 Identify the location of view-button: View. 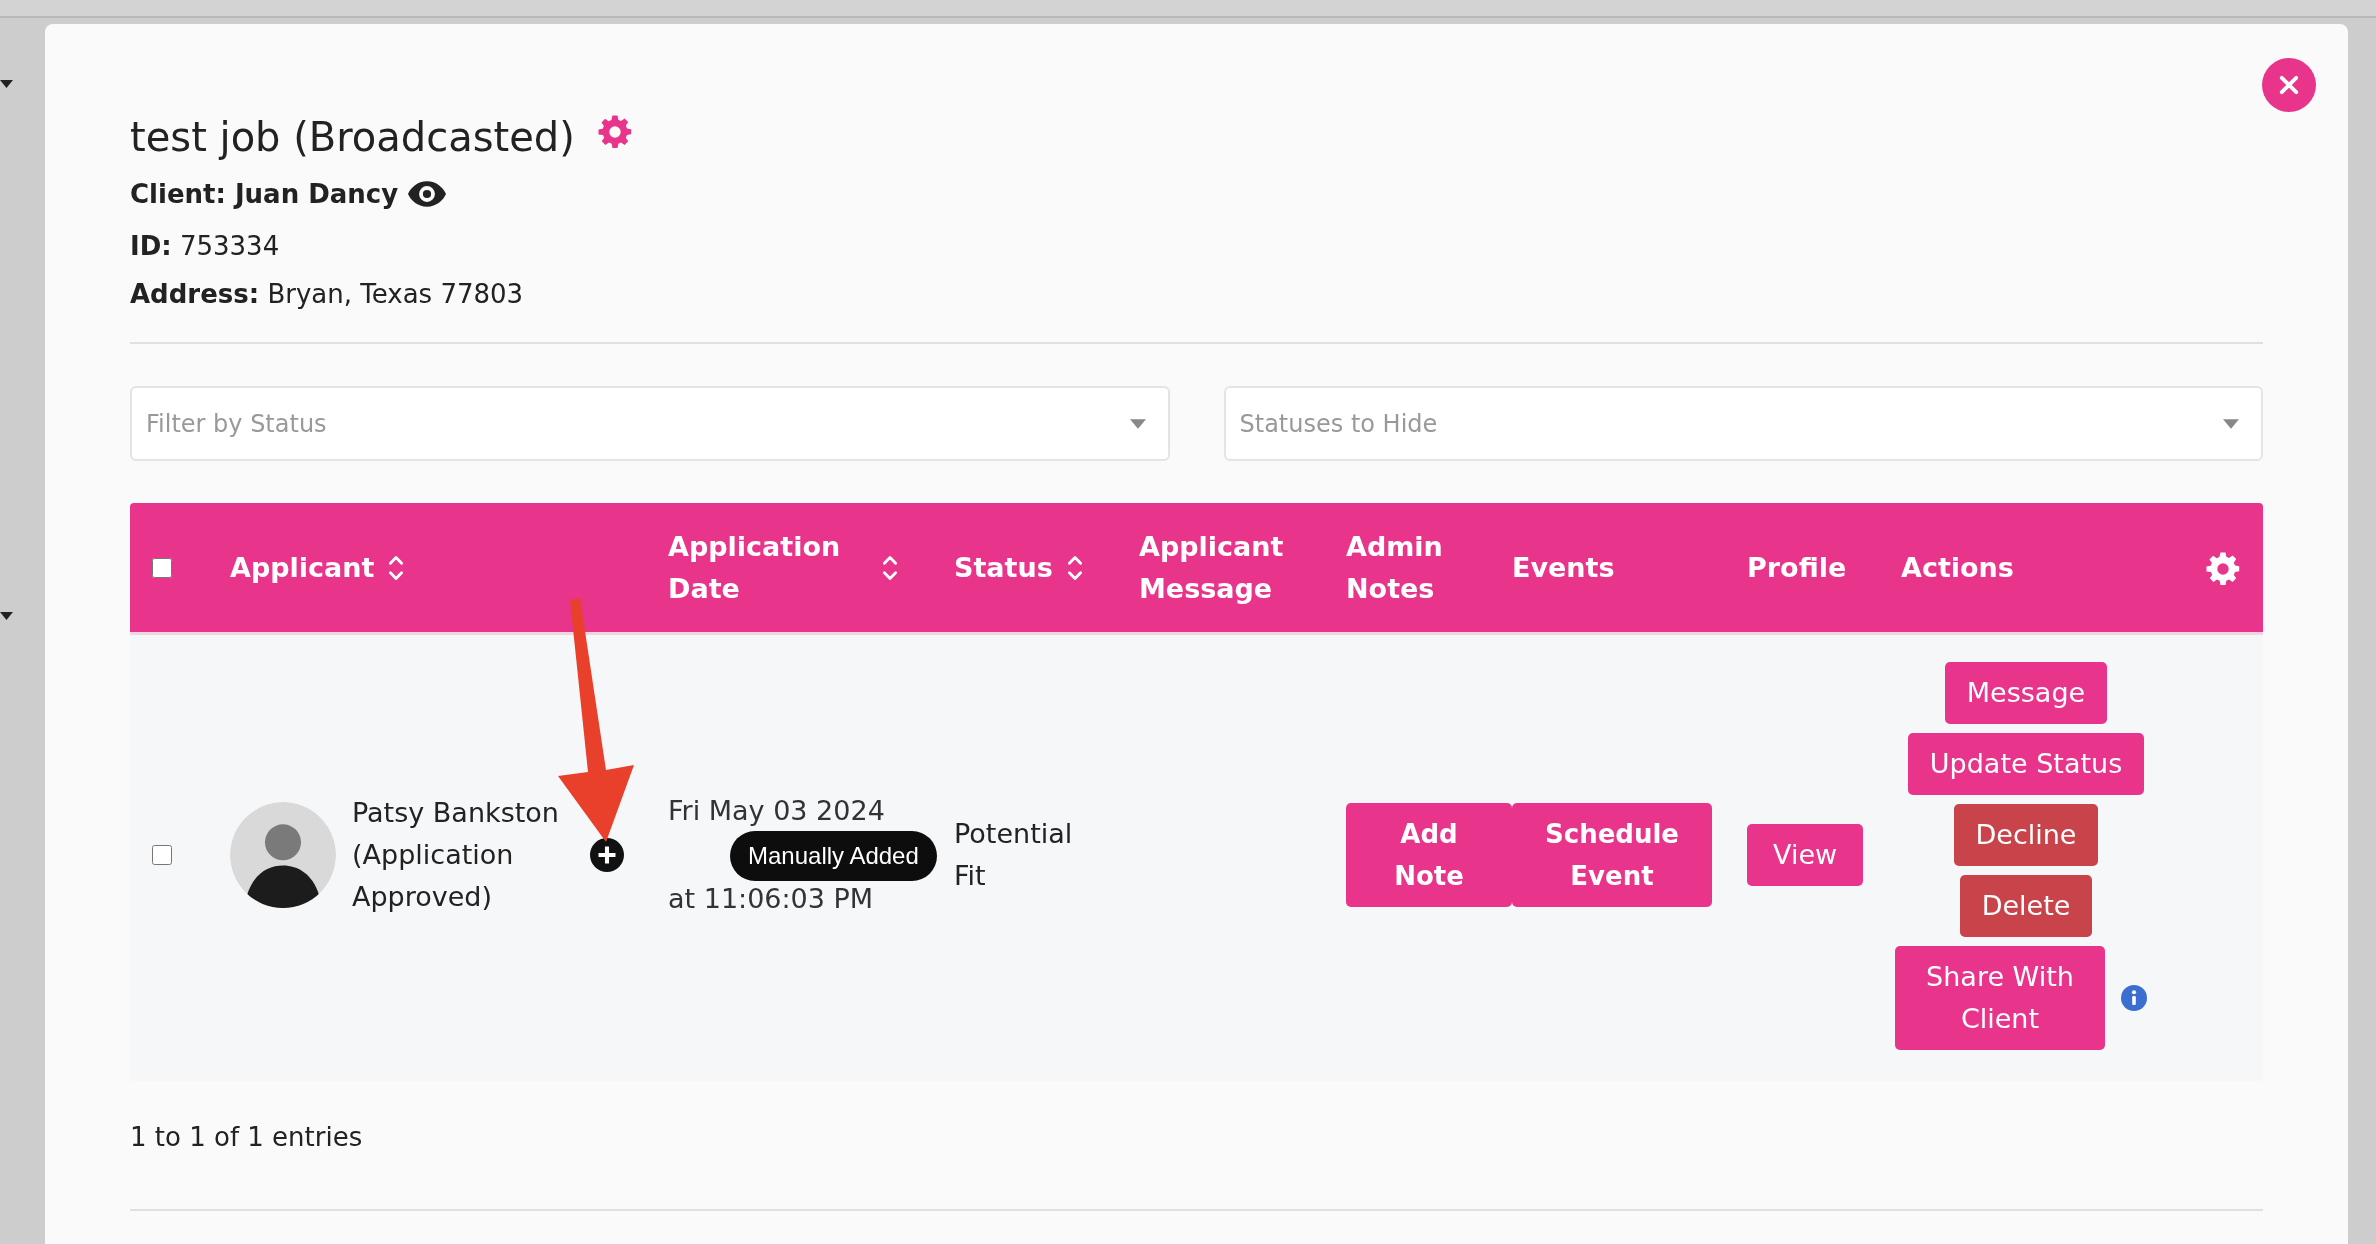
(1805, 855).